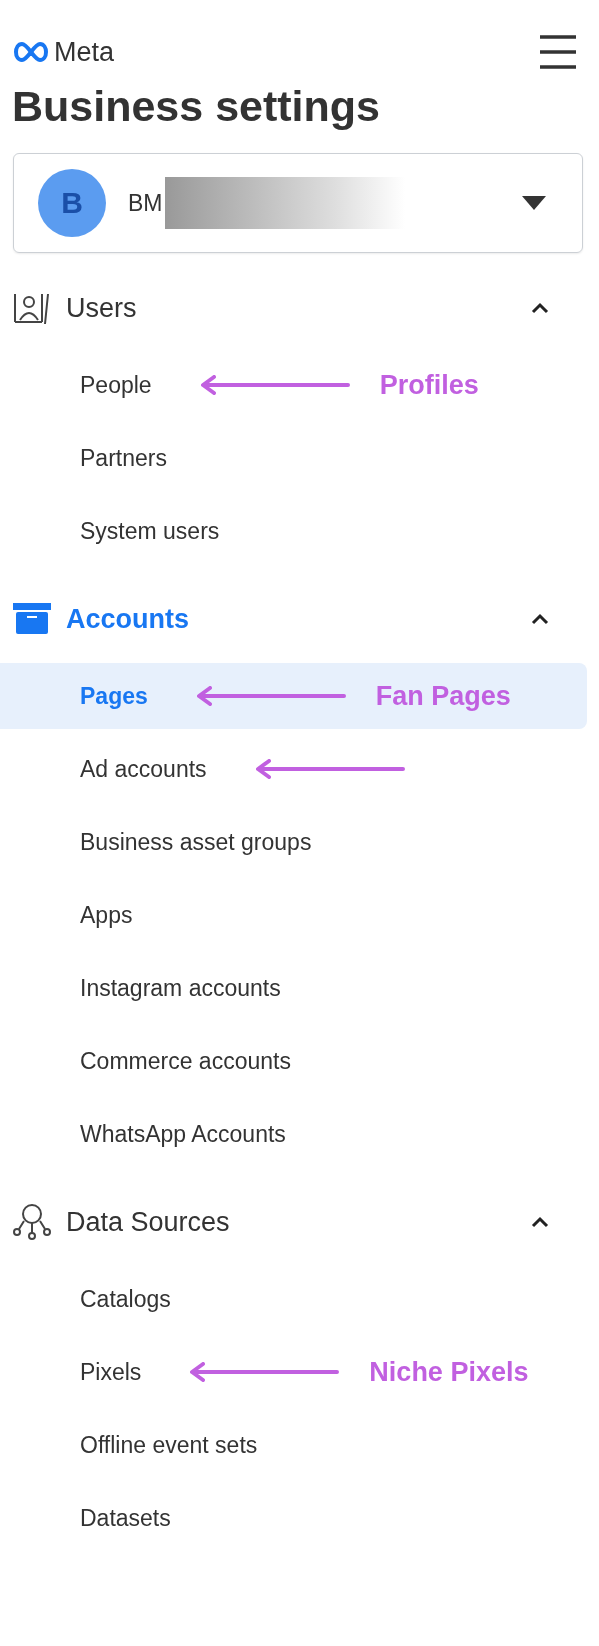 This screenshot has height=1646, width=599. Describe the element at coordinates (558, 52) in the screenshot. I see `menu-icon` at that location.